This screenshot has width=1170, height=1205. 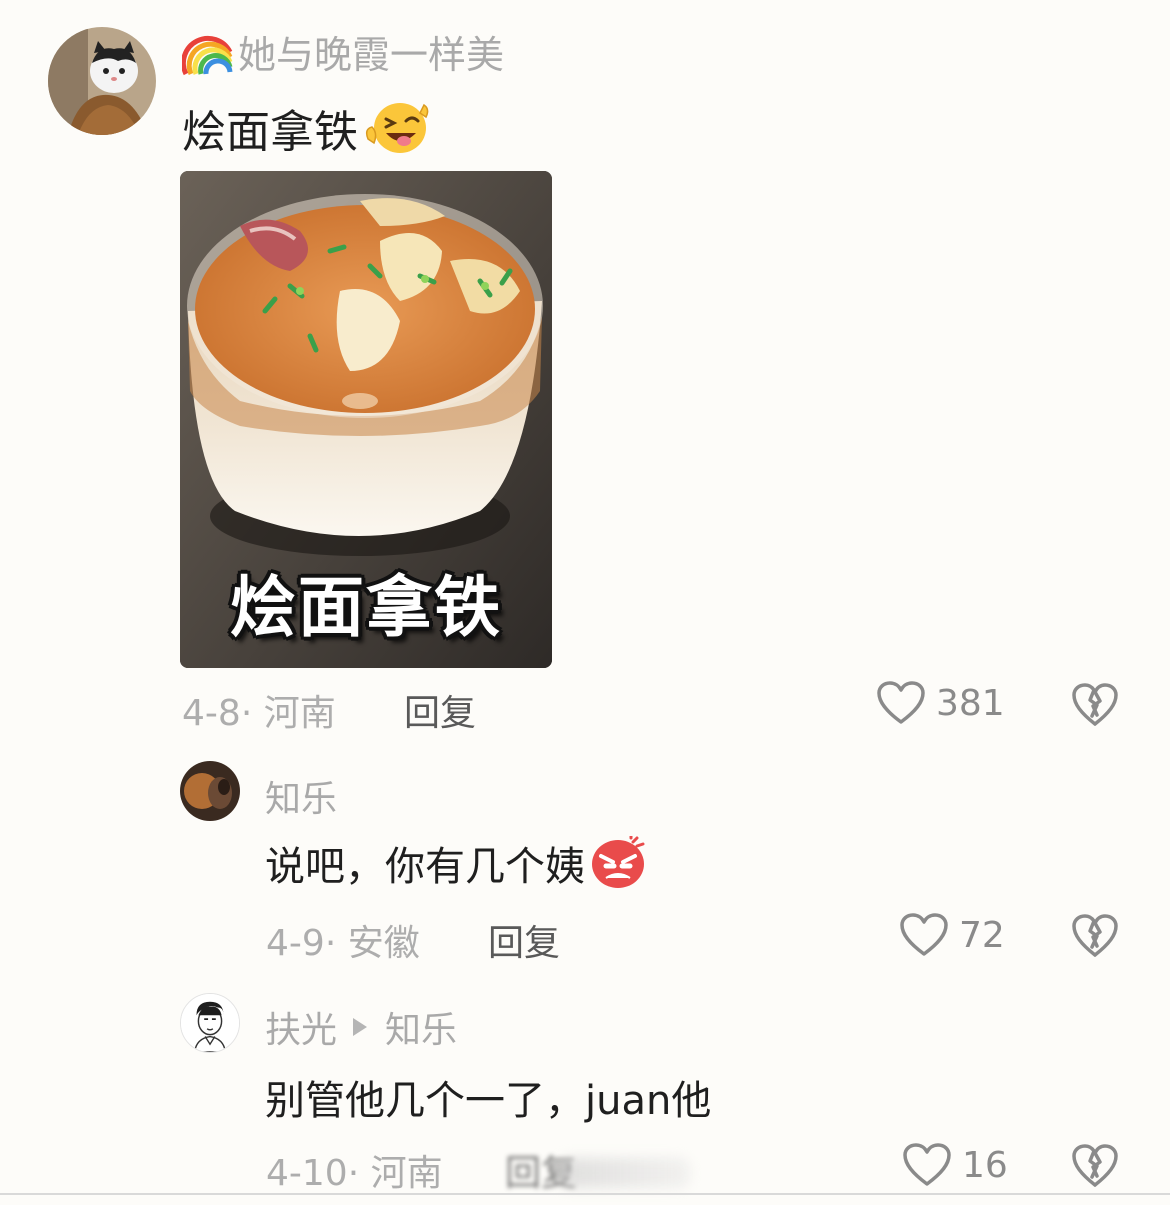 I want to click on comment-meta: 4-10· 河南, so click(x=354, y=1170).